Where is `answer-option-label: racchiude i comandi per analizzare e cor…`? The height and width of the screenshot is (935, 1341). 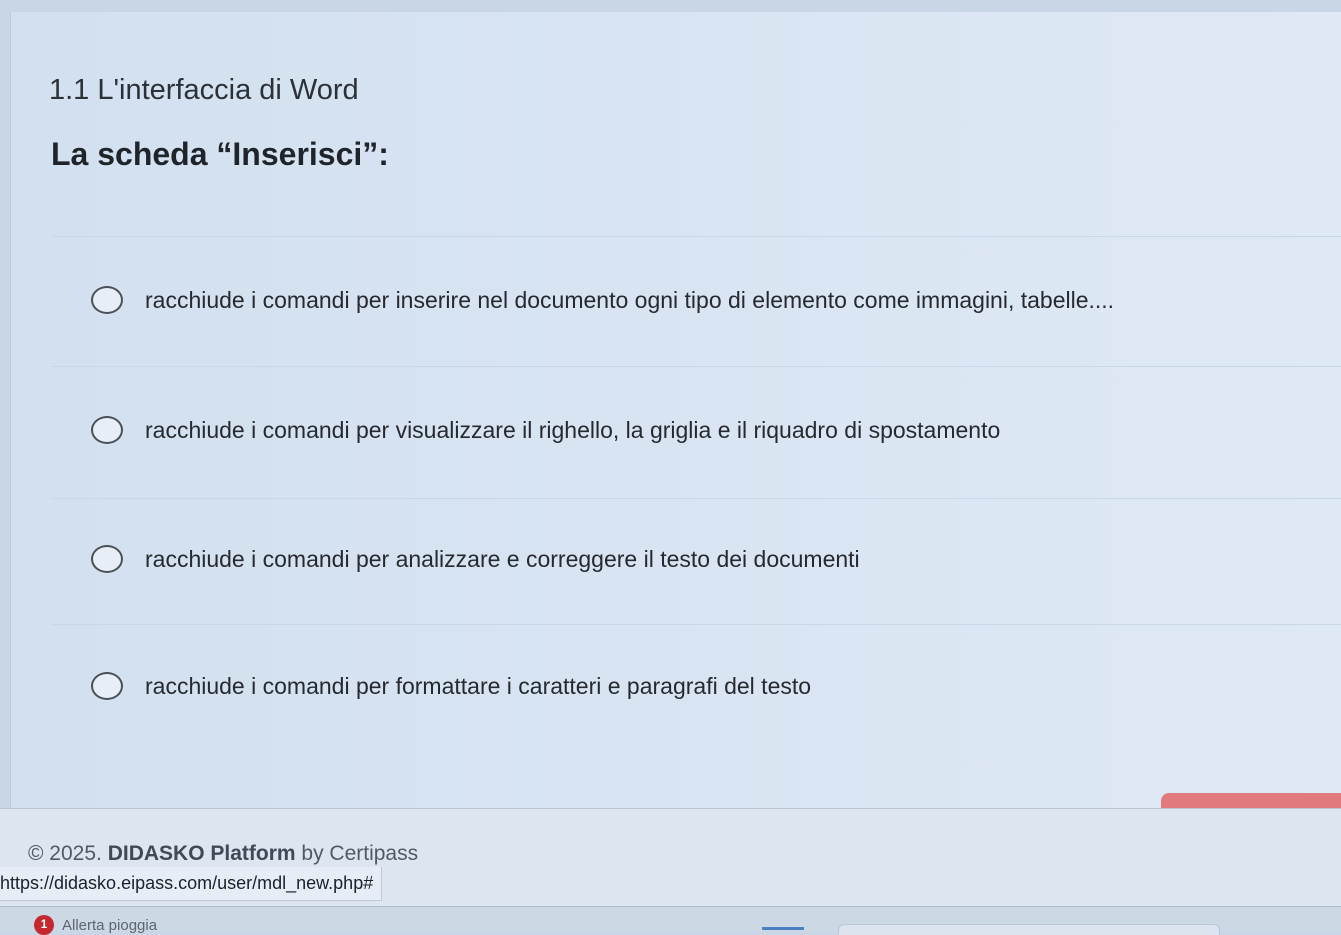 answer-option-label: racchiude i comandi per analizzare e cor… is located at coordinates (502, 558).